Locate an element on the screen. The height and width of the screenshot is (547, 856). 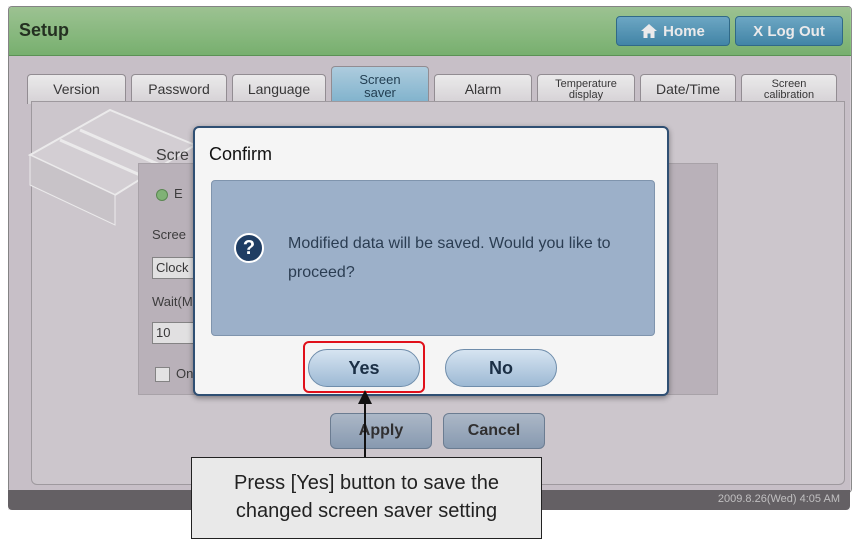
callout-line2: changed screen saver setting is located at coordinates (366, 511).